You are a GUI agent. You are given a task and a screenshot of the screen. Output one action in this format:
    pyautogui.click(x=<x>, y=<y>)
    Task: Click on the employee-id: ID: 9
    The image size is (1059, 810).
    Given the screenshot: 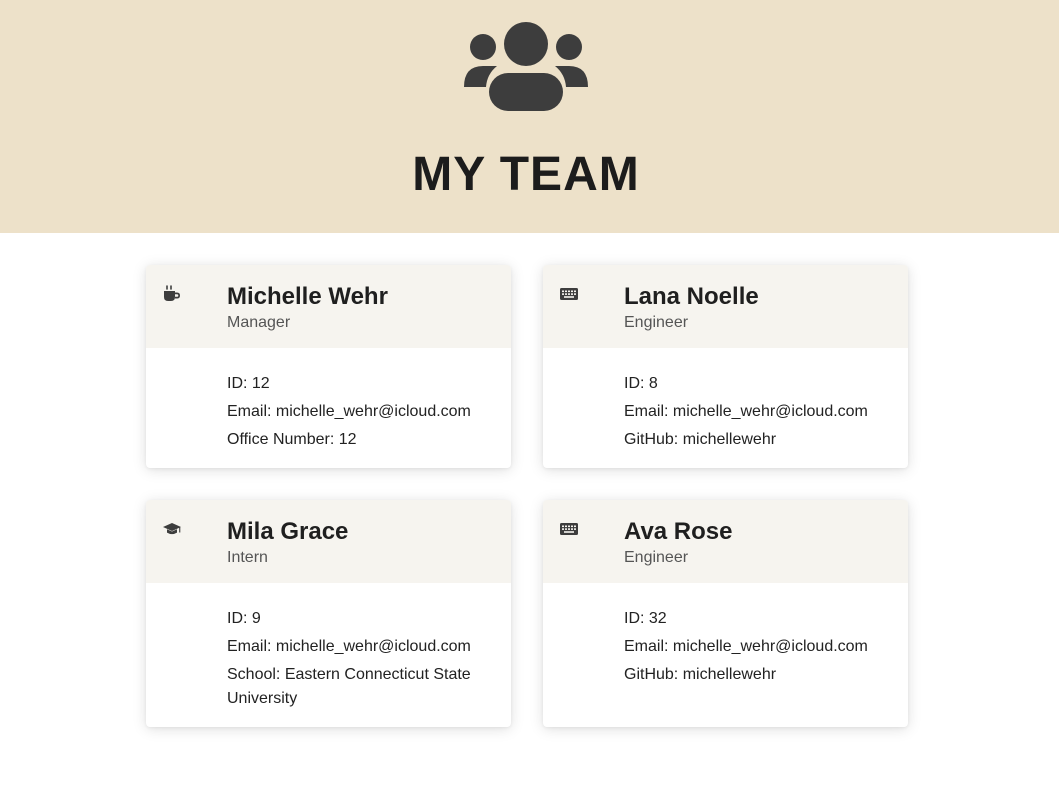 What is the action you would take?
    pyautogui.click(x=244, y=618)
    